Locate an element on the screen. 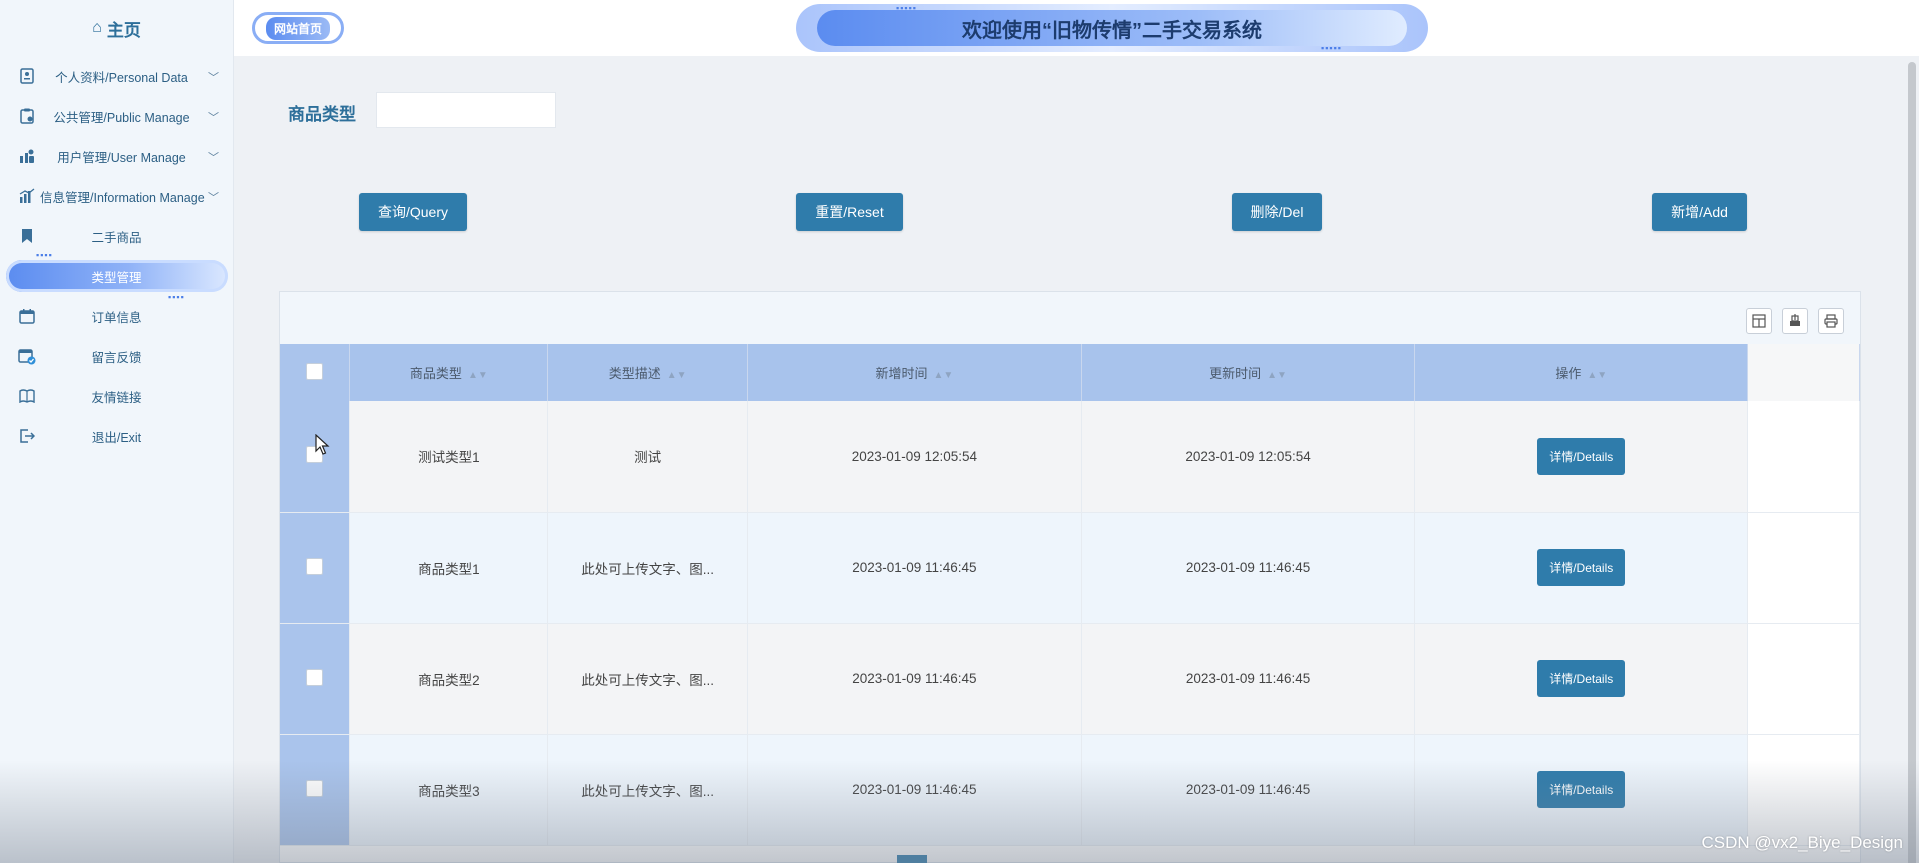 The height and width of the screenshot is (863, 1919). sidebar-item-label: 友情链接 is located at coordinates (116, 397).